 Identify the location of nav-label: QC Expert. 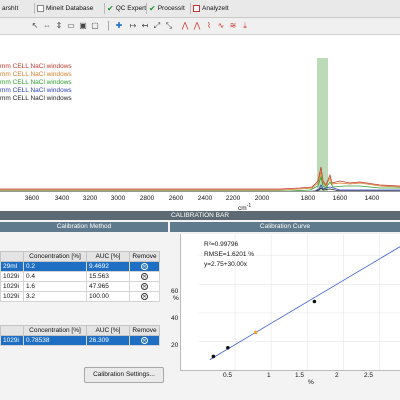
(131, 8).